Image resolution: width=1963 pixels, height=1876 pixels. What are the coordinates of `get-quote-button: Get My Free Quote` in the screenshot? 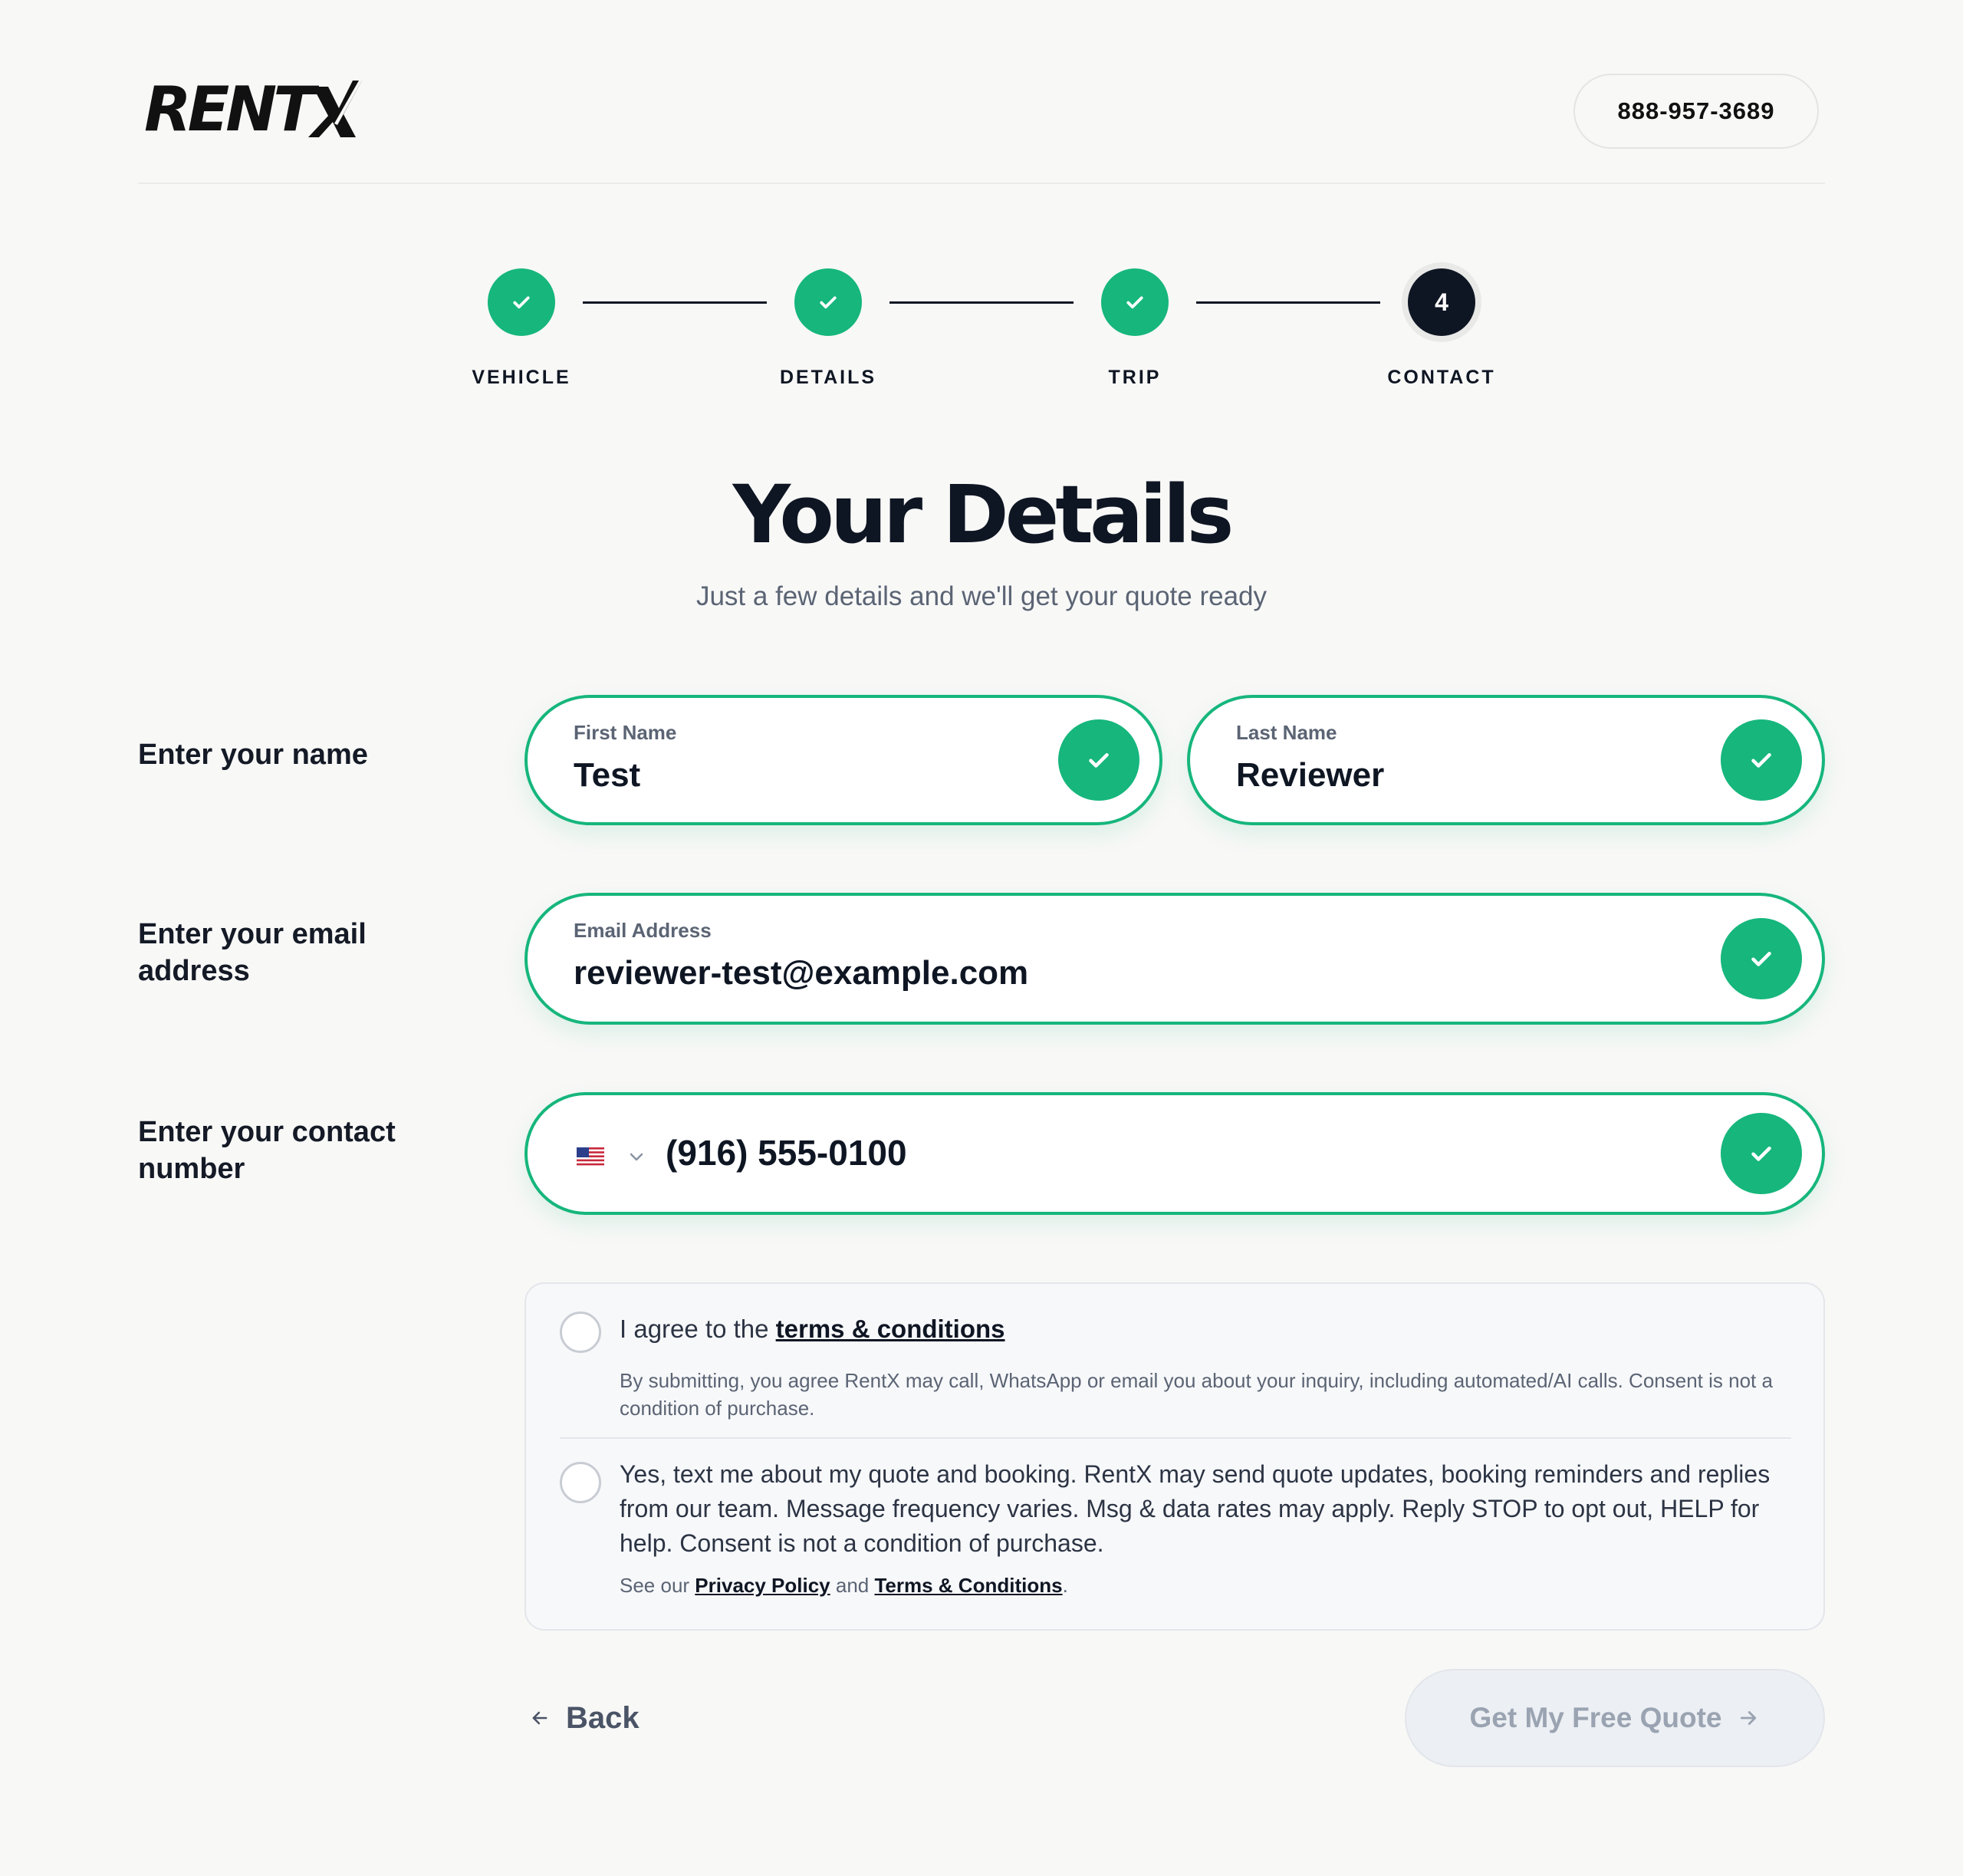 It's located at (1615, 1718).